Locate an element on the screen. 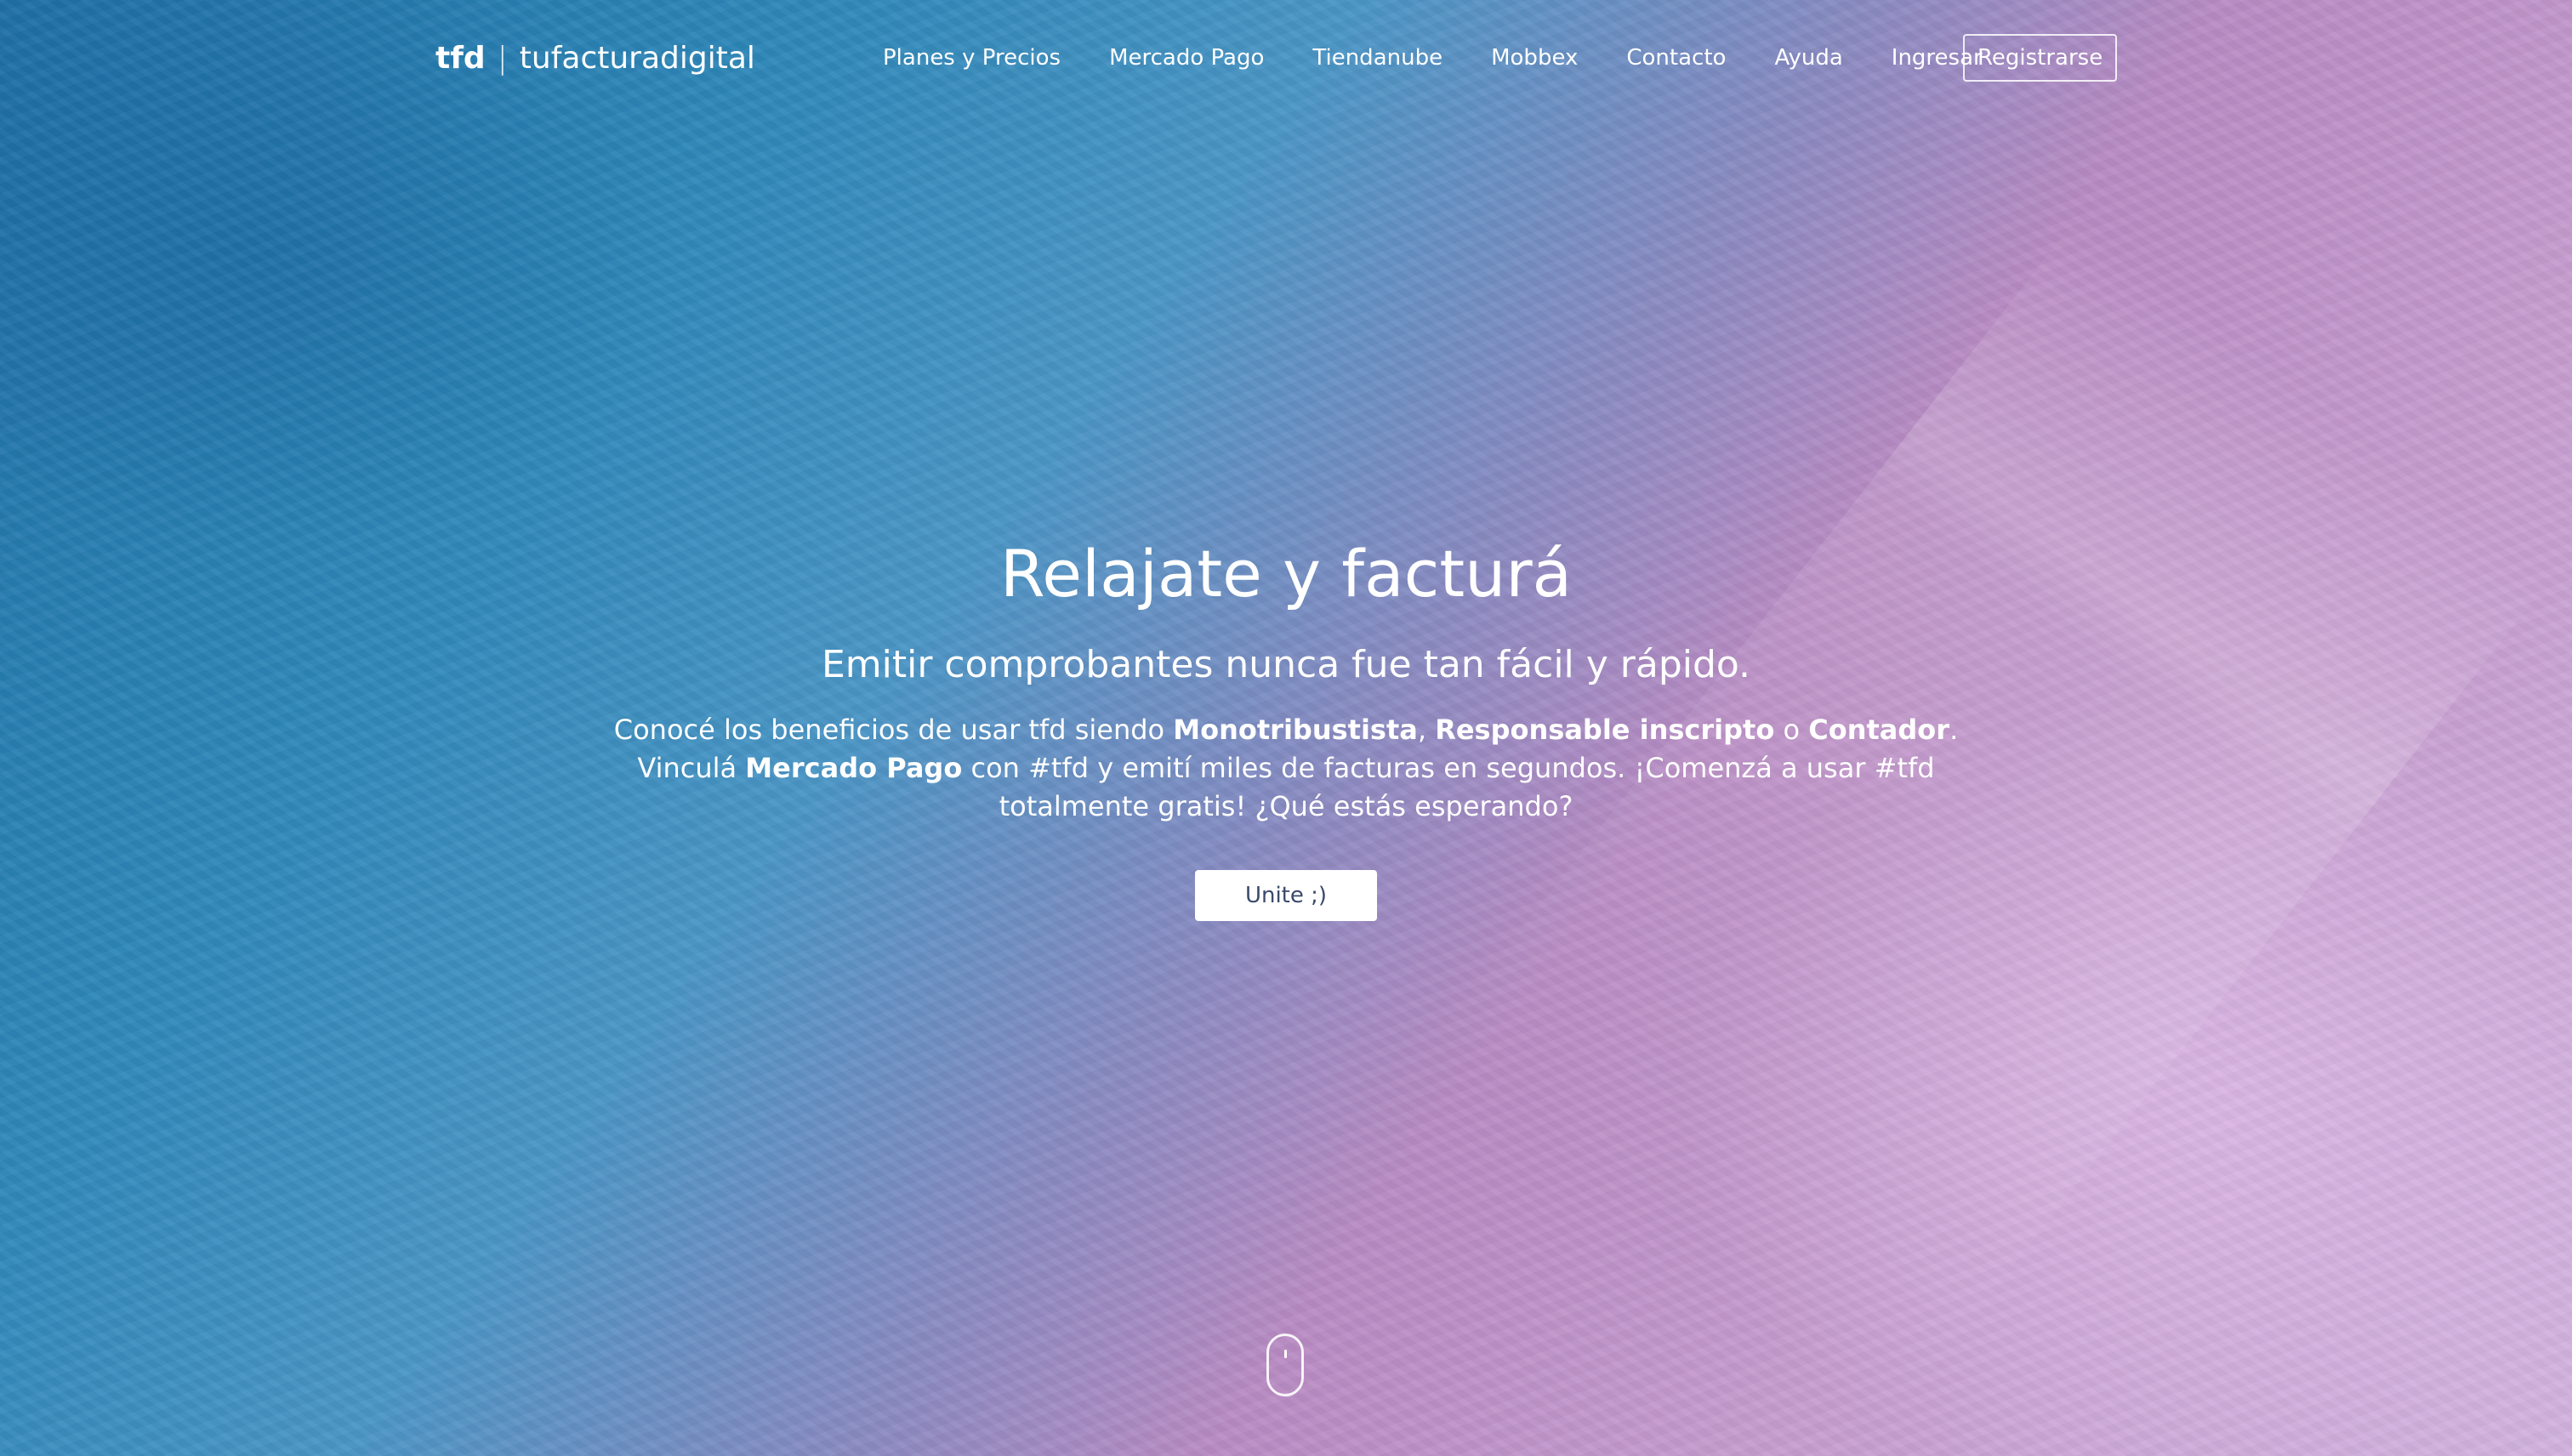 This screenshot has height=1456, width=2572. brand-short: tfd is located at coordinates (461, 58).